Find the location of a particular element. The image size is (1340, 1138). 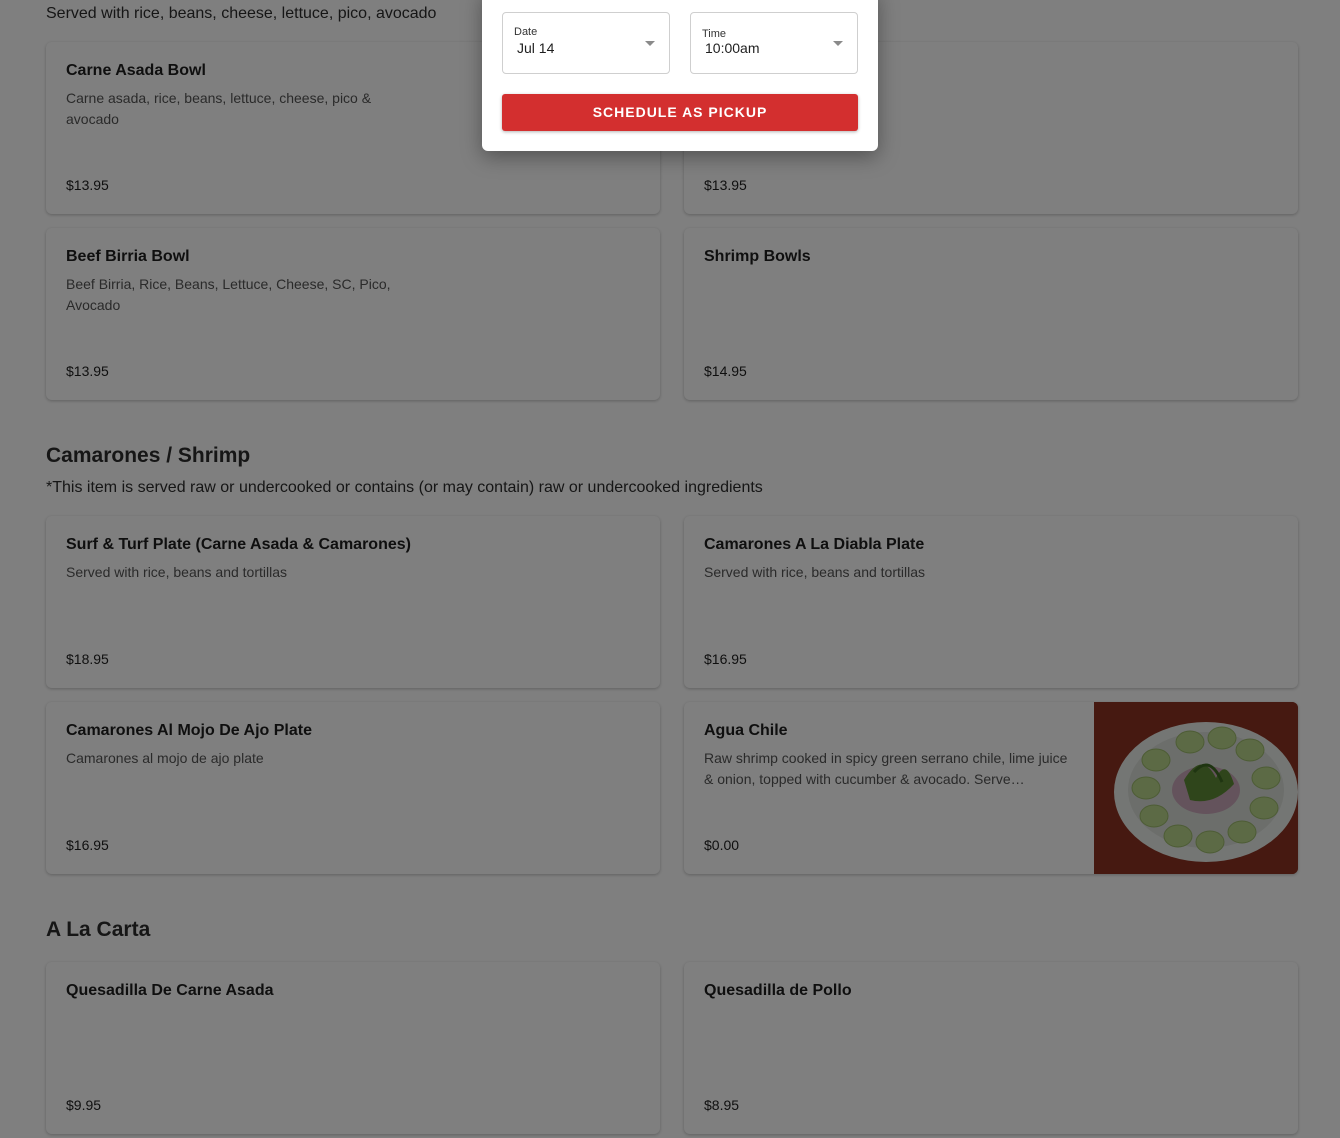

time-select: Time 10:00am is located at coordinates (774, 43).